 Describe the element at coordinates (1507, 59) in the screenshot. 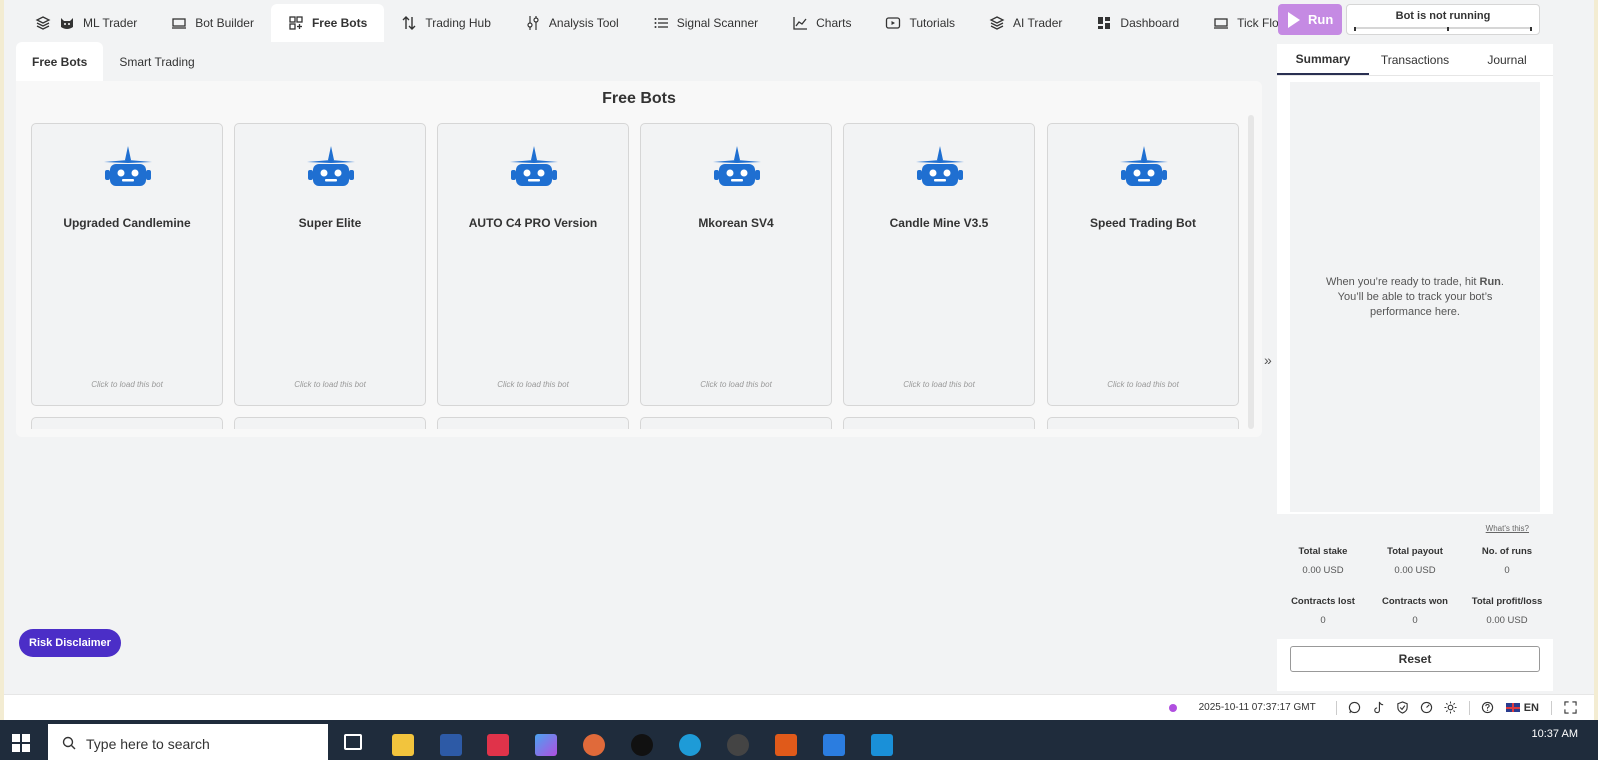

I see `tab-journal: Journal` at that location.